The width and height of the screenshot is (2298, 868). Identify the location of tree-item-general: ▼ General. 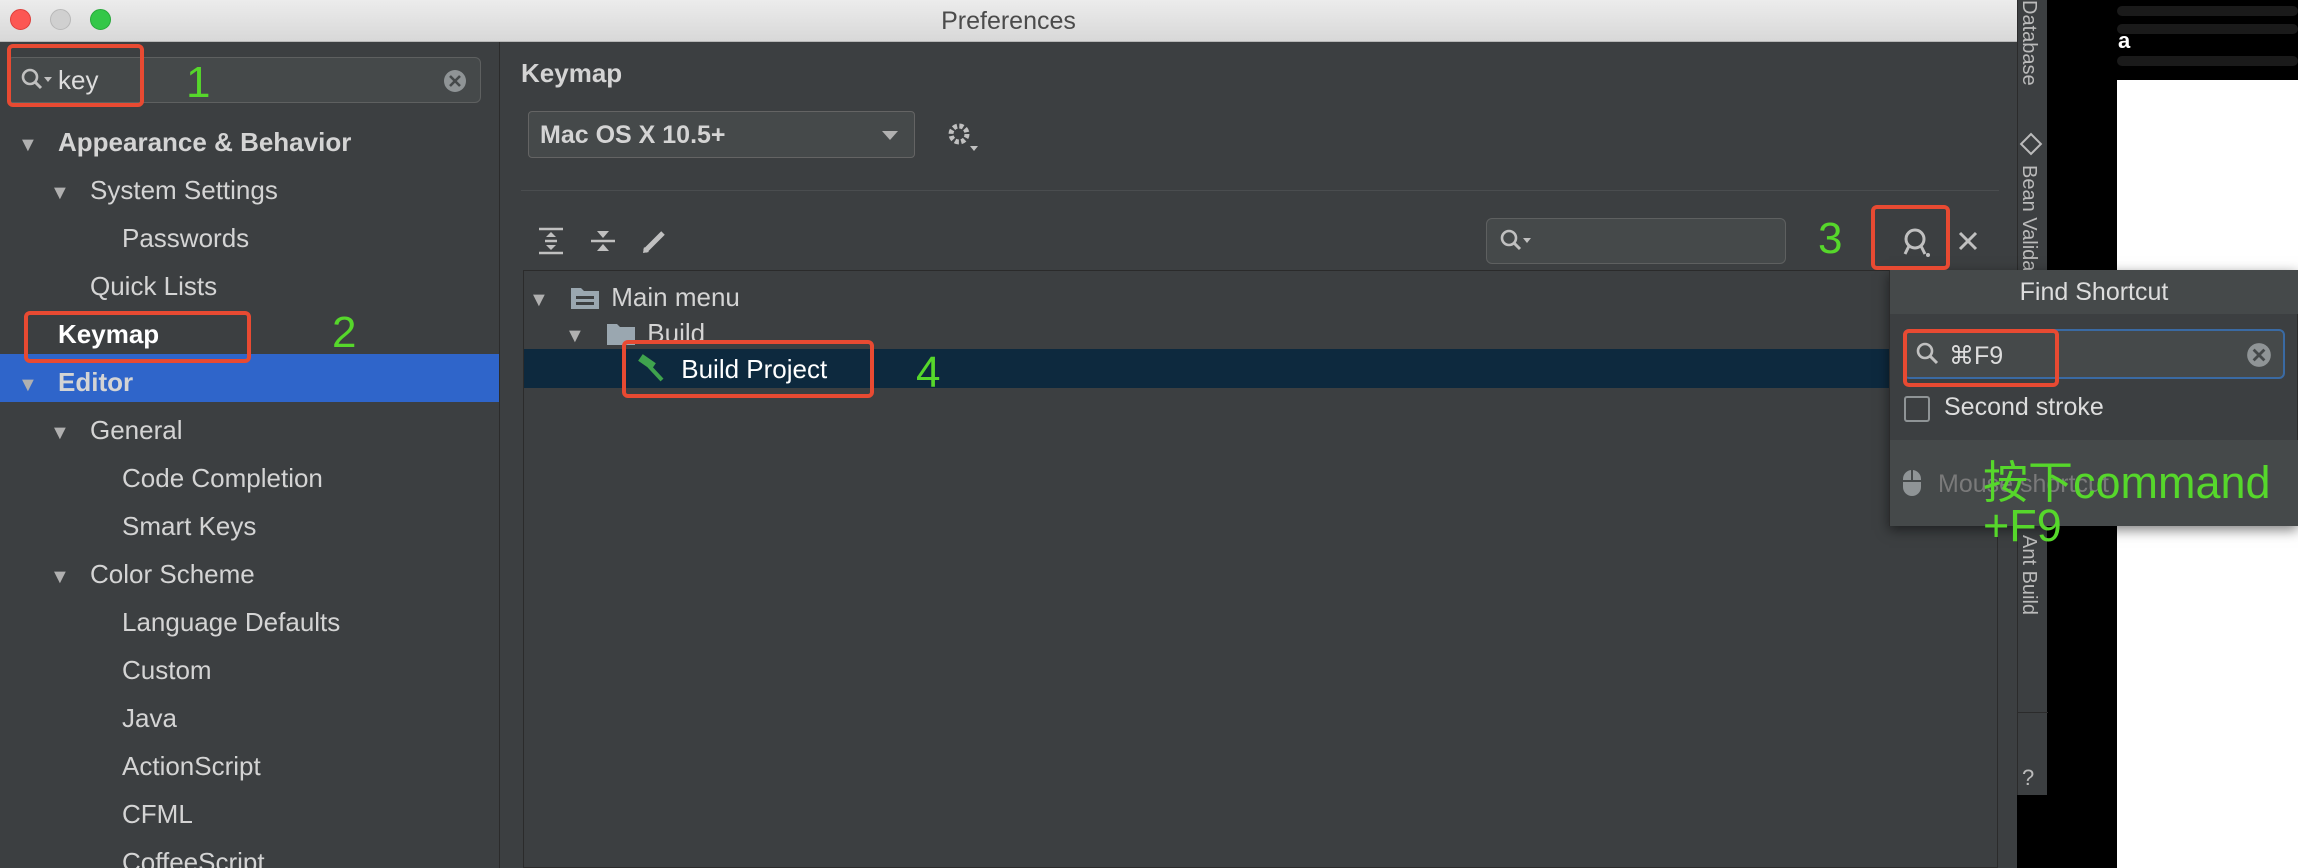
(249, 431).